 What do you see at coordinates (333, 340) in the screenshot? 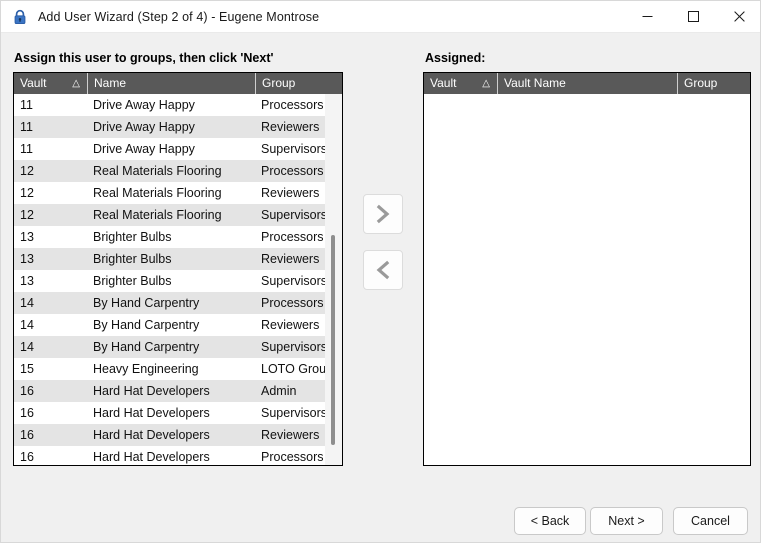
I see `scrollbar-thumb` at bounding box center [333, 340].